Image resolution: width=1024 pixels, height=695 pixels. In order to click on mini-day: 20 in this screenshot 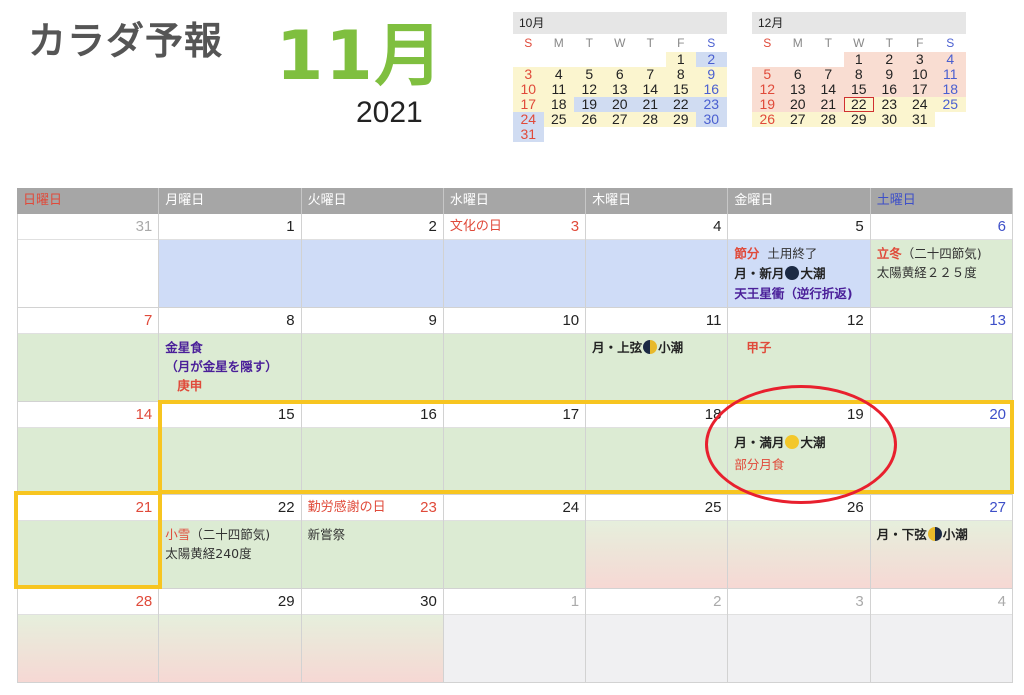, I will do `click(797, 104)`.